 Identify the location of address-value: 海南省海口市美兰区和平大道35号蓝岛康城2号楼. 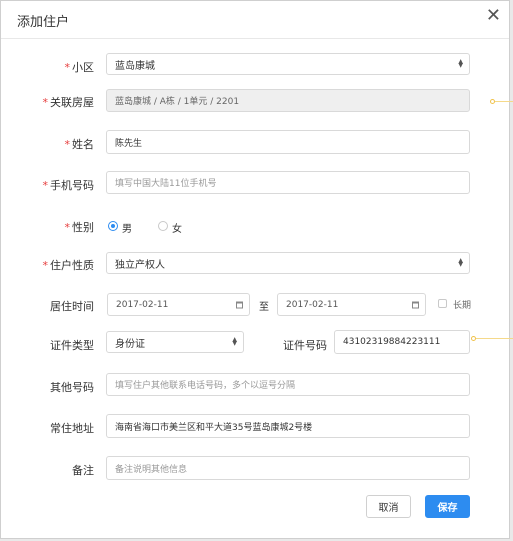
(214, 427).